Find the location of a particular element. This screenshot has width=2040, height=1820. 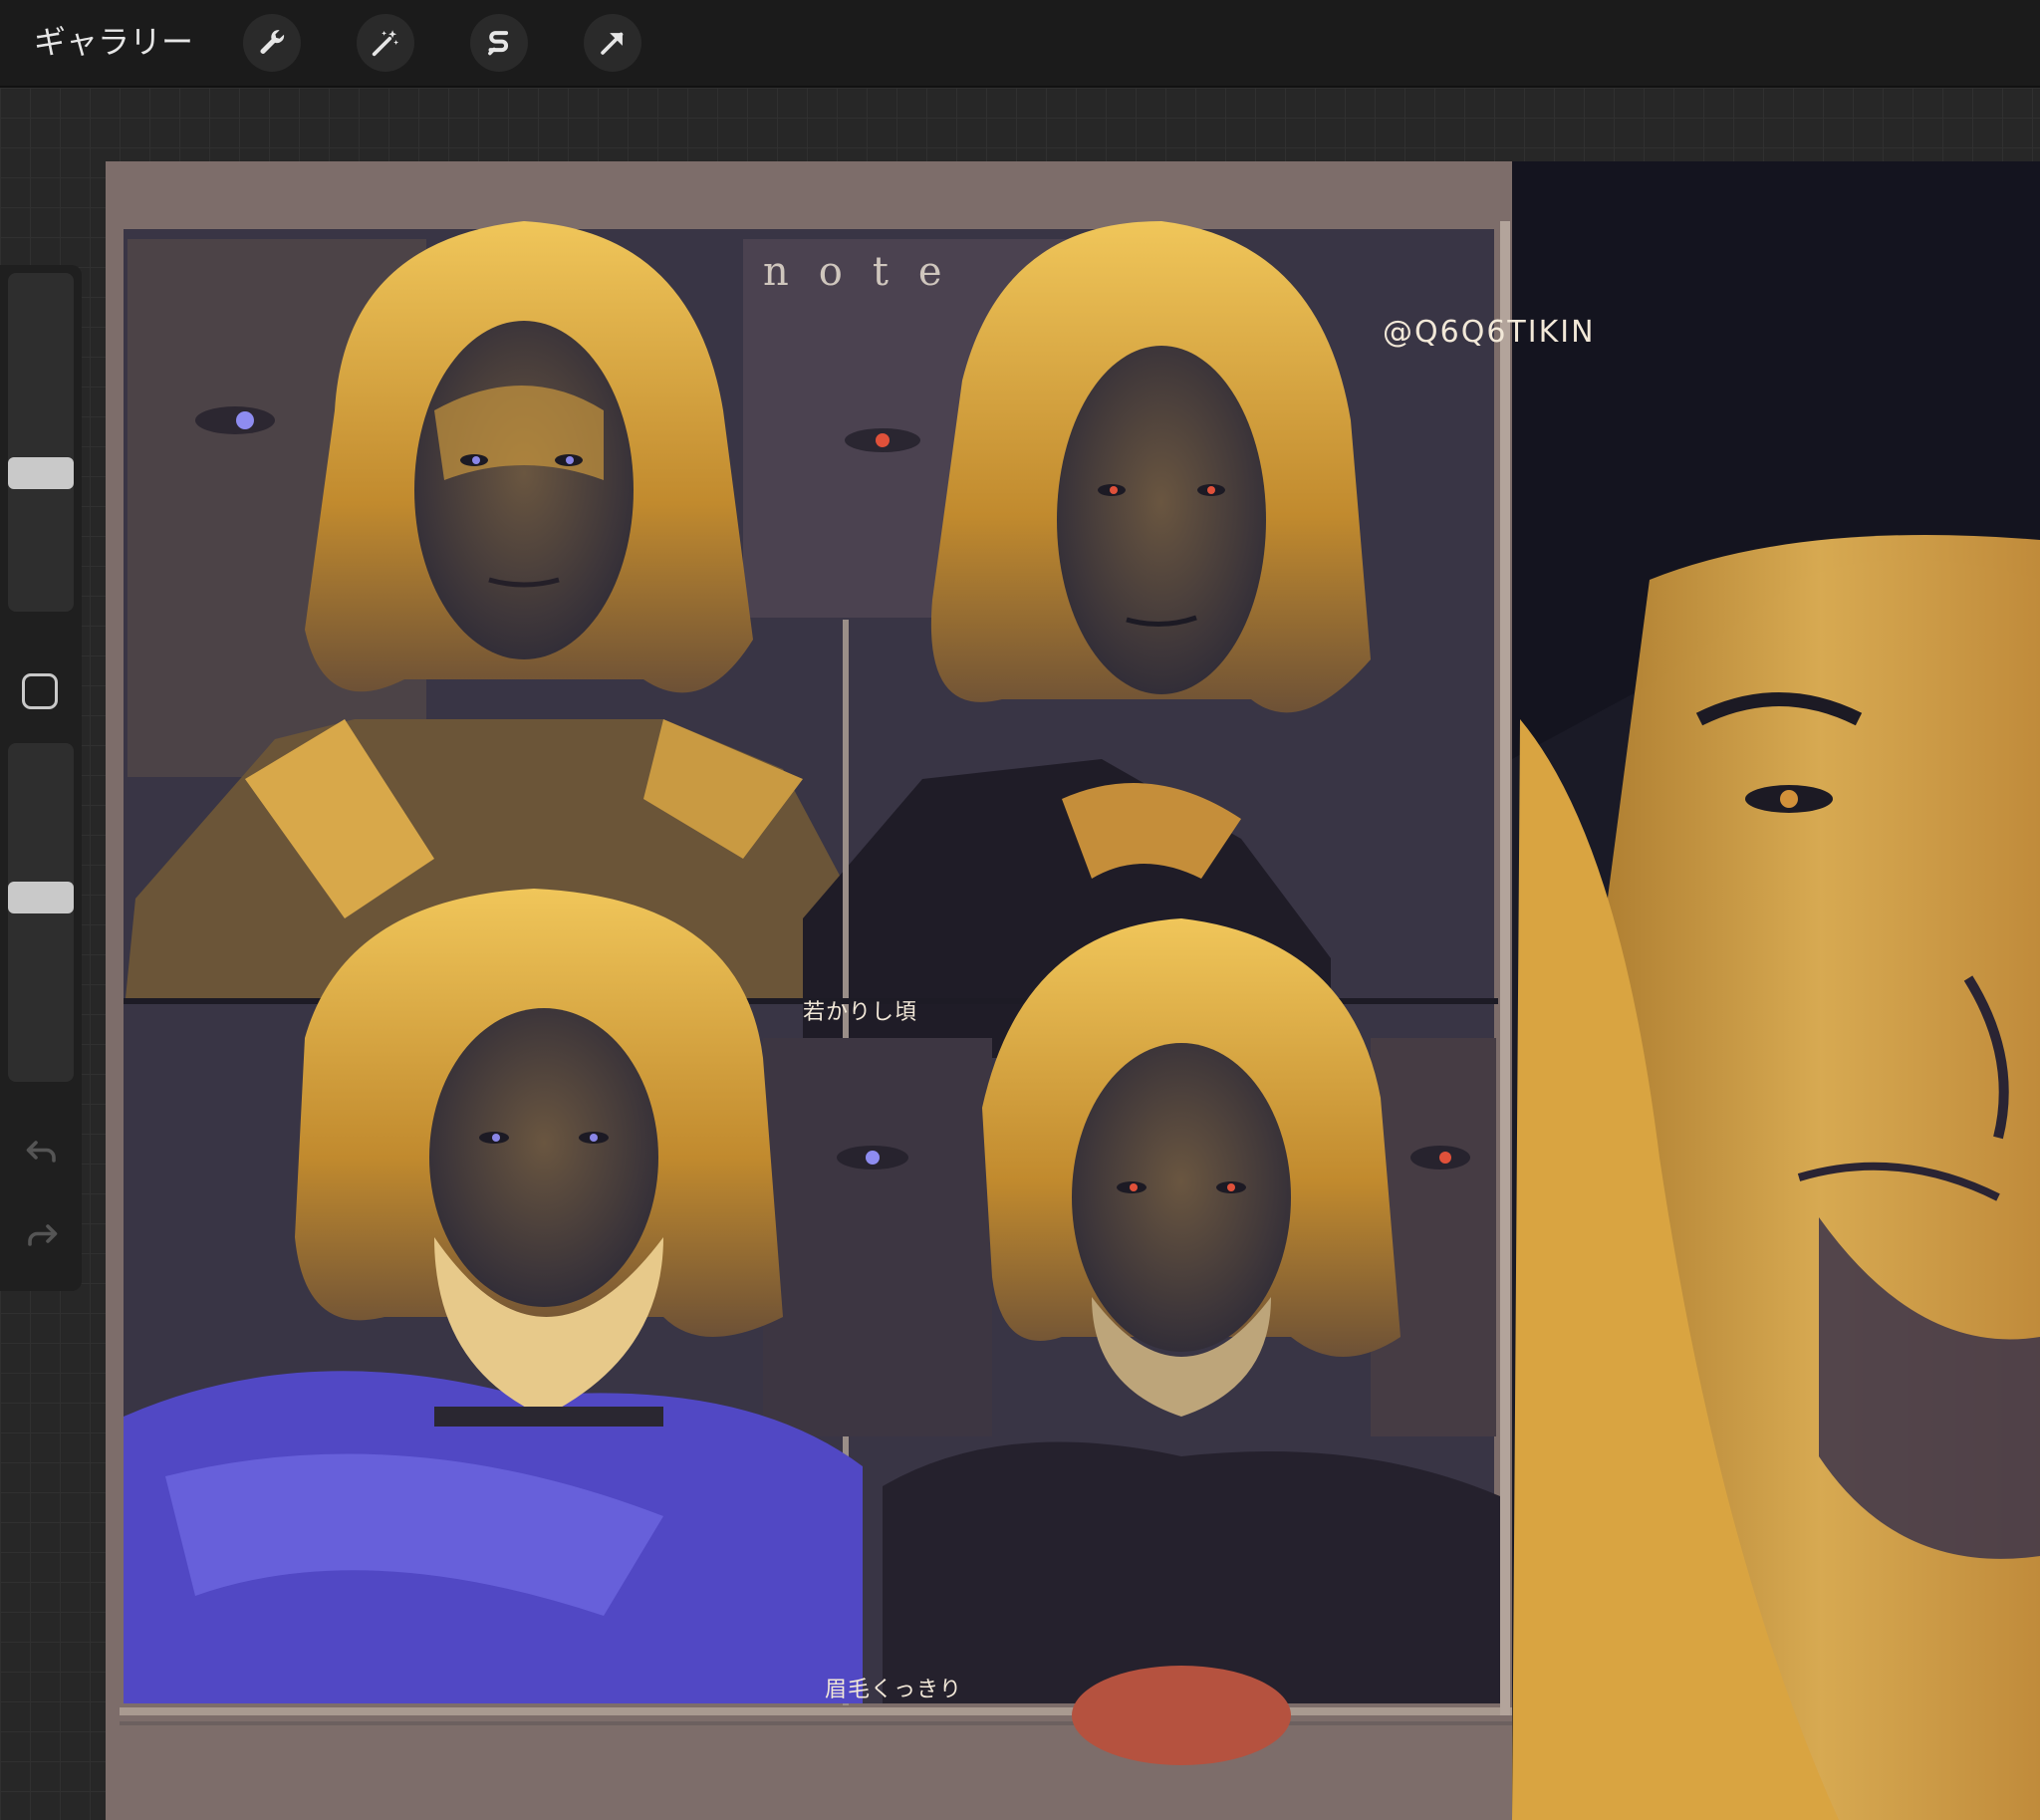

top-toolbar: ギャラリー is located at coordinates (1020, 44).